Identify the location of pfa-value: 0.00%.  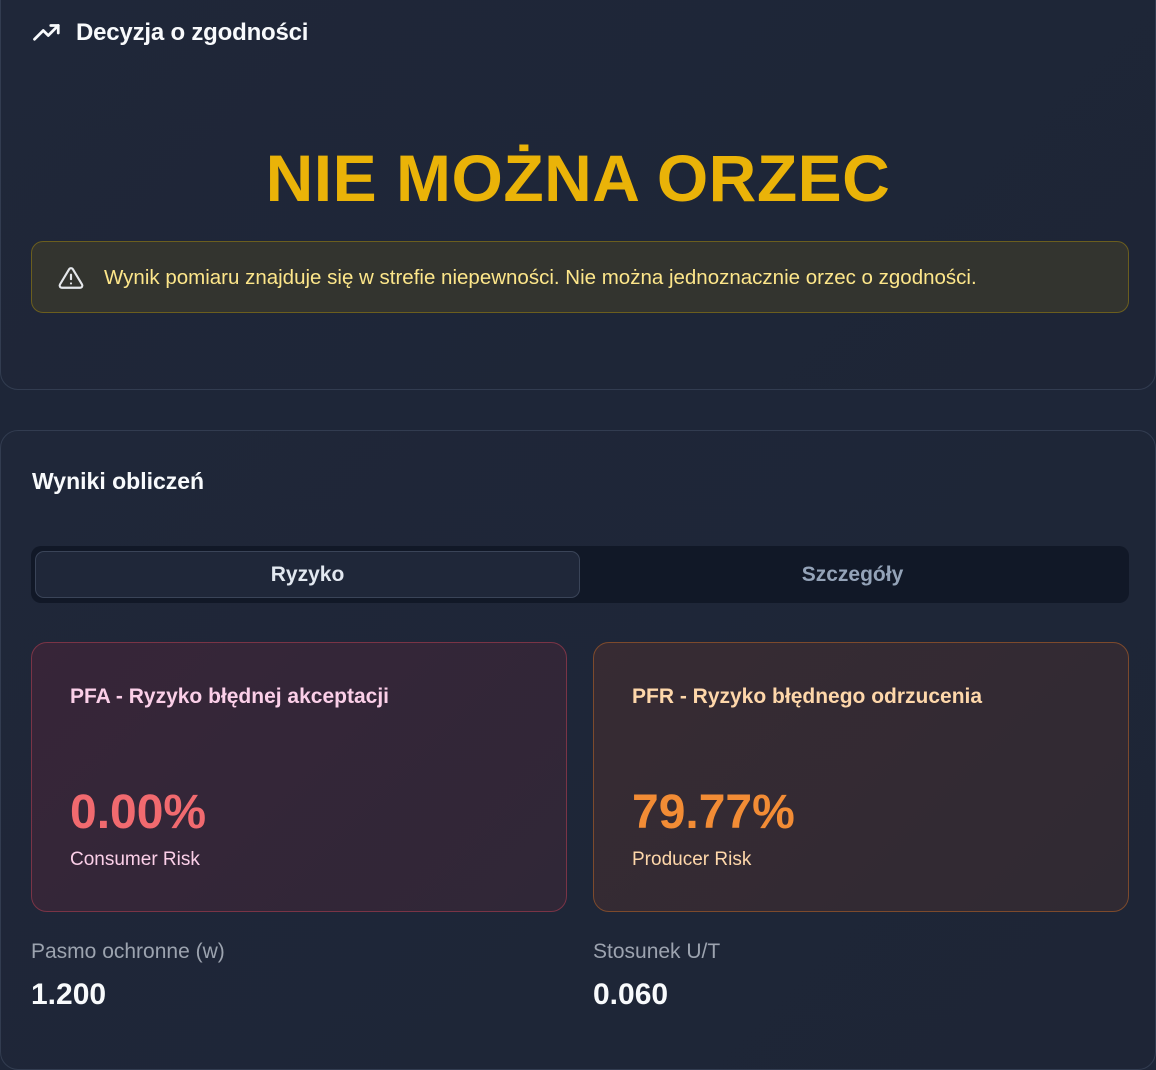
(138, 812).